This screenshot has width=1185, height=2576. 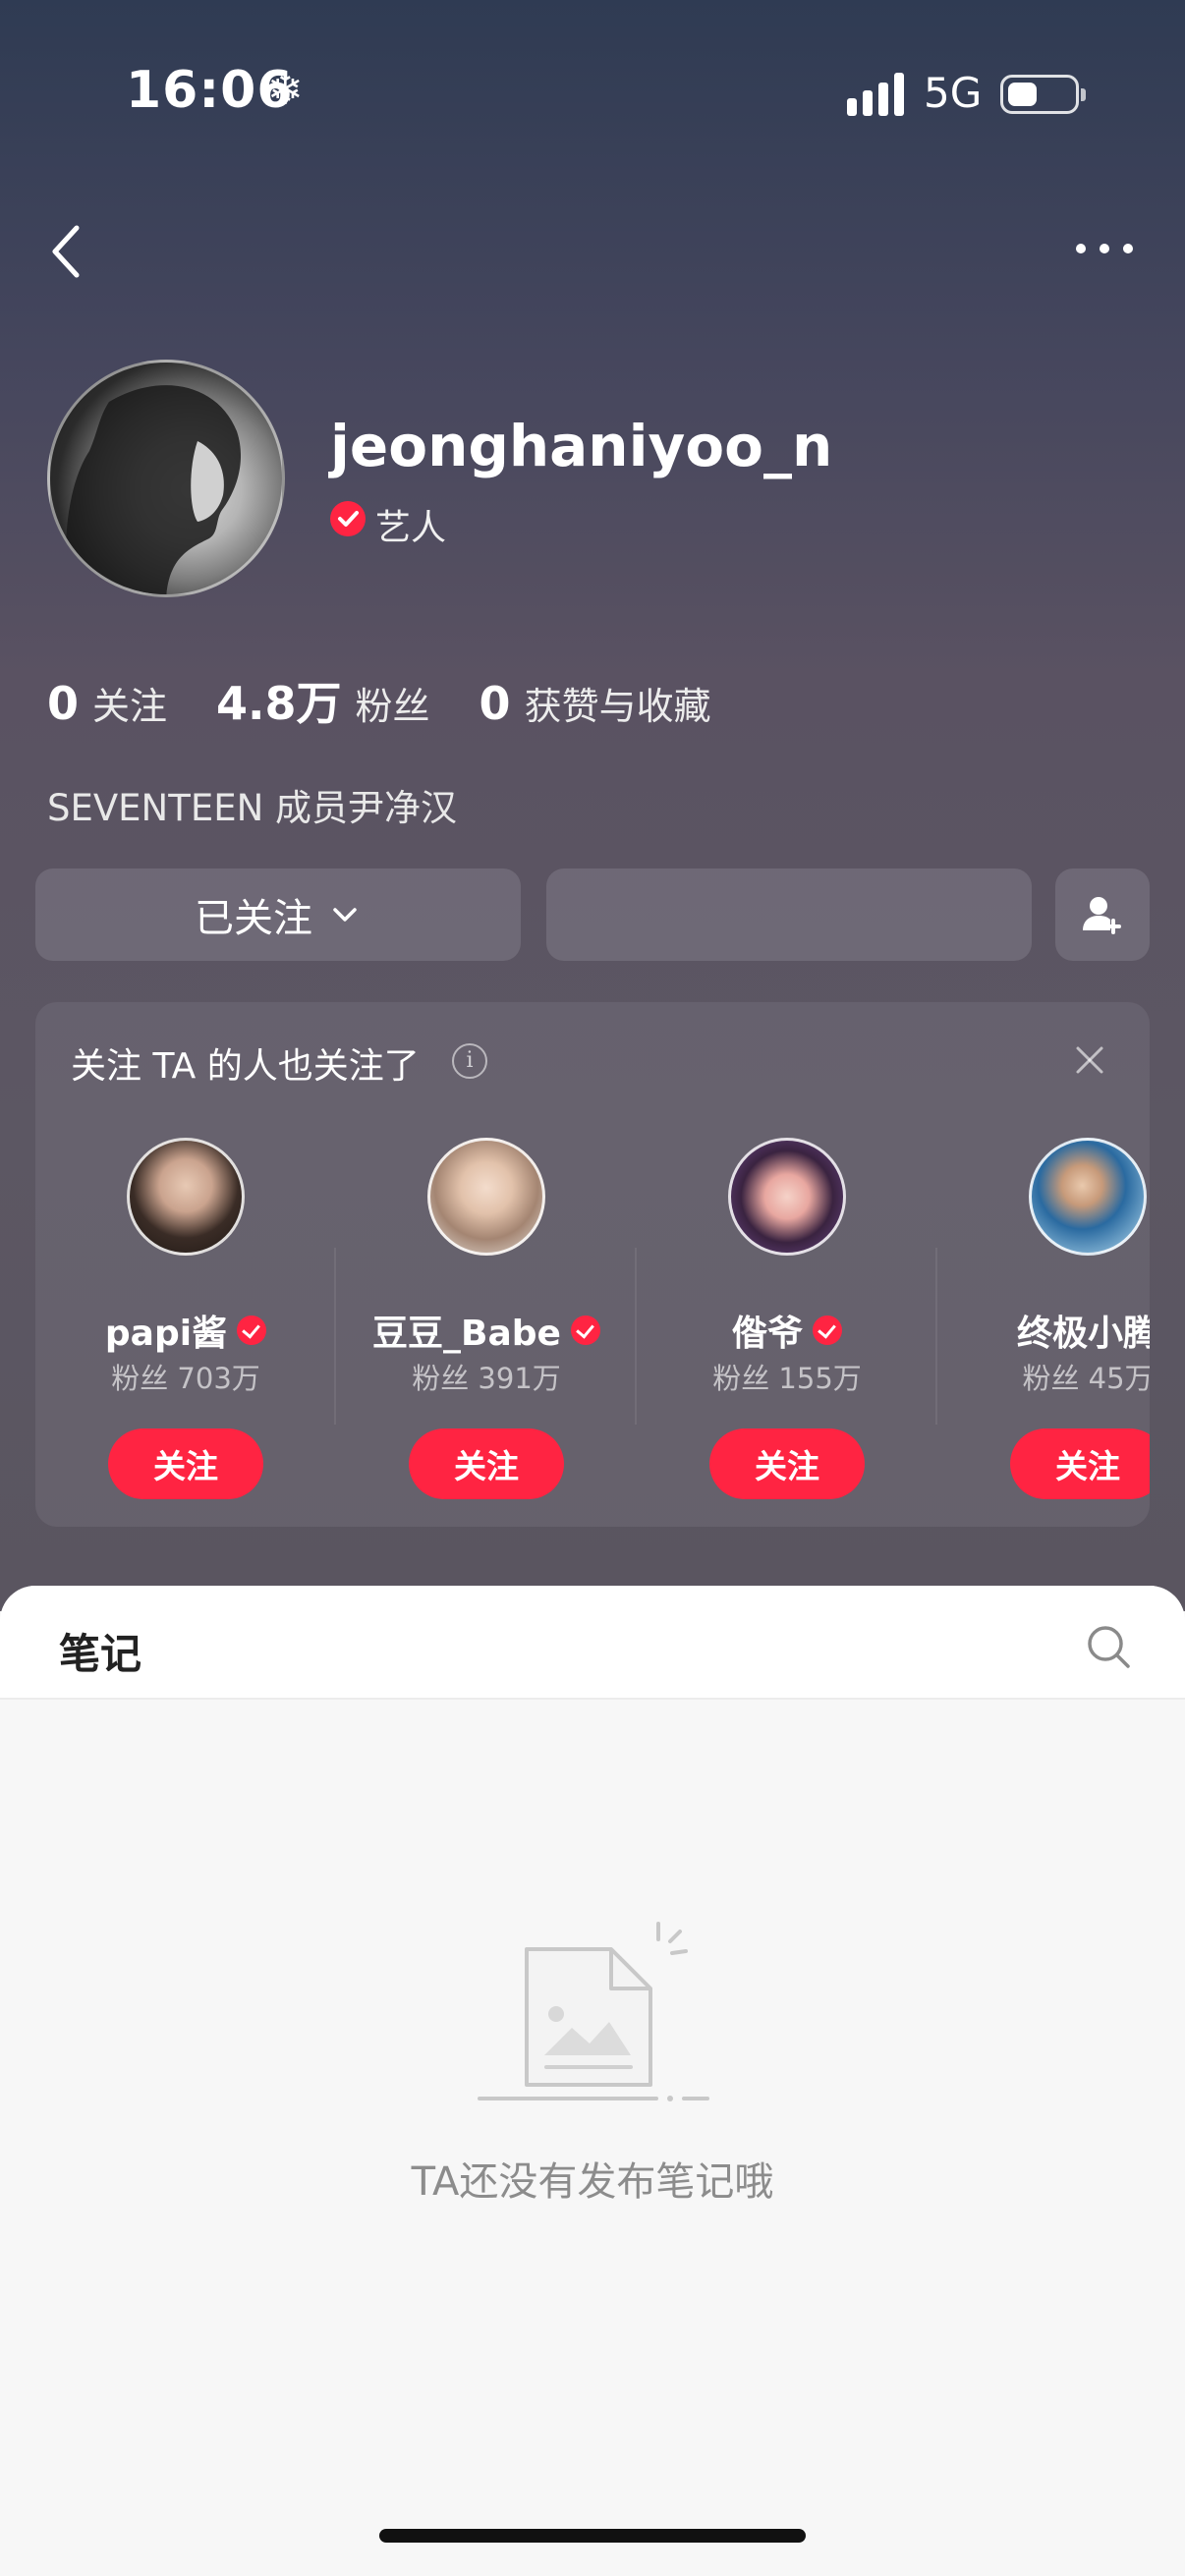 I want to click on message-button, so click(x=789, y=914).